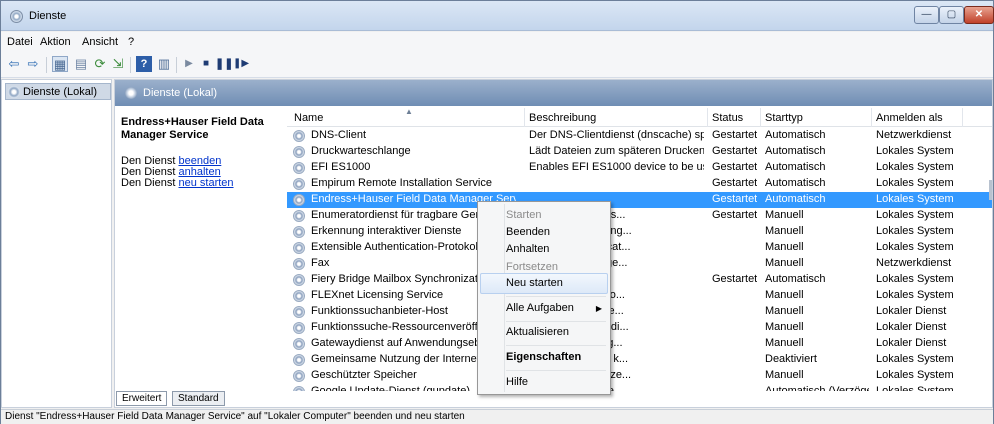  I want to click on menu-item-alle-aufgaben: Alle Aufgaben ▶, so click(544, 308).